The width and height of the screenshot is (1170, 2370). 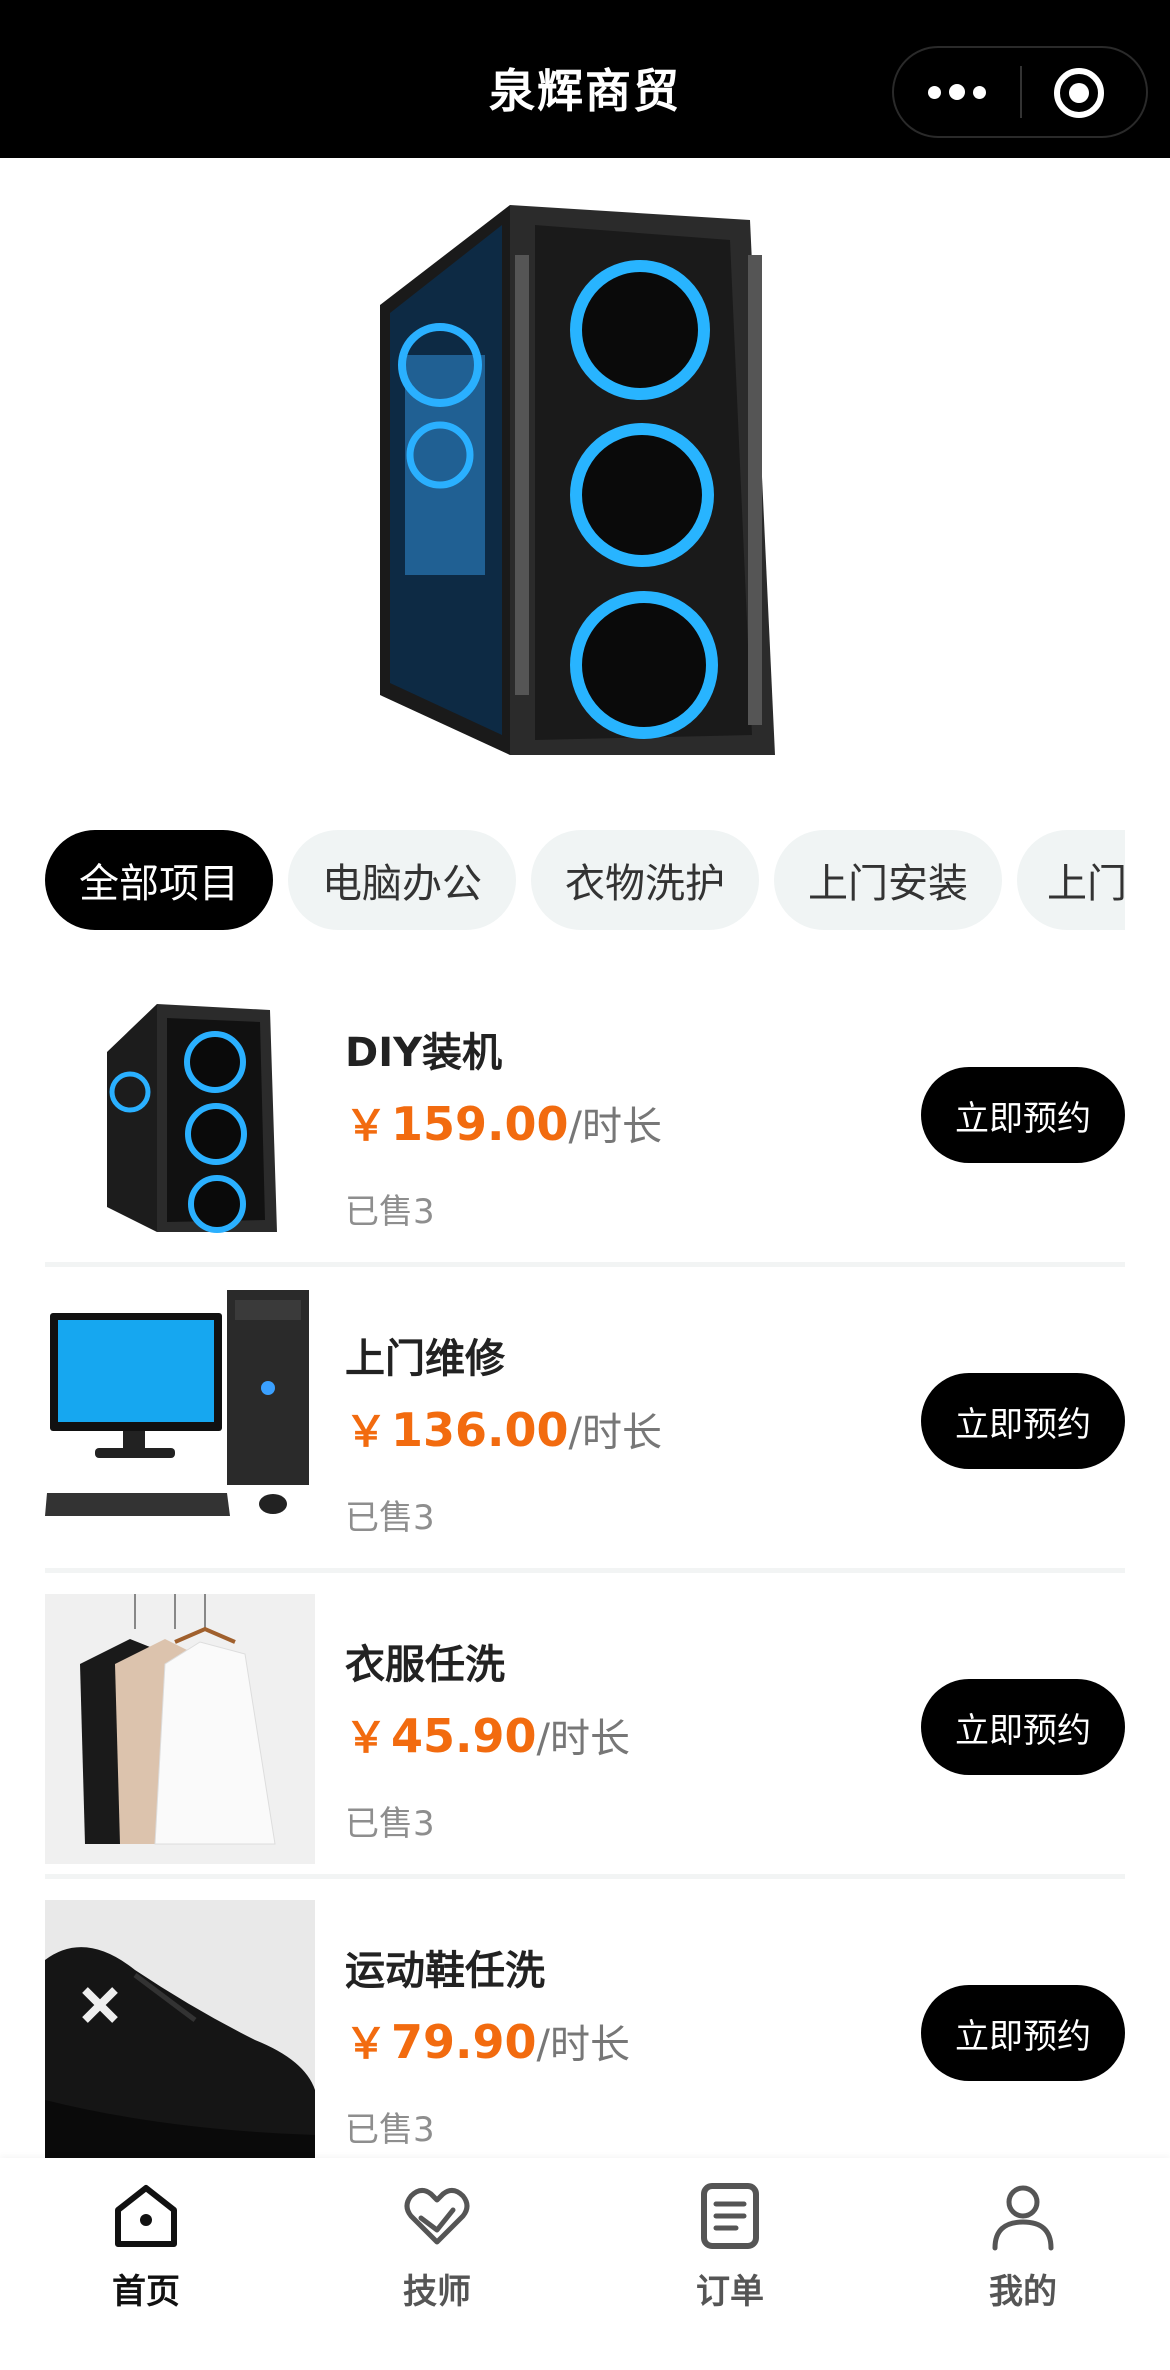 I want to click on nav-profile: 我的, so click(x=1023, y=2255).